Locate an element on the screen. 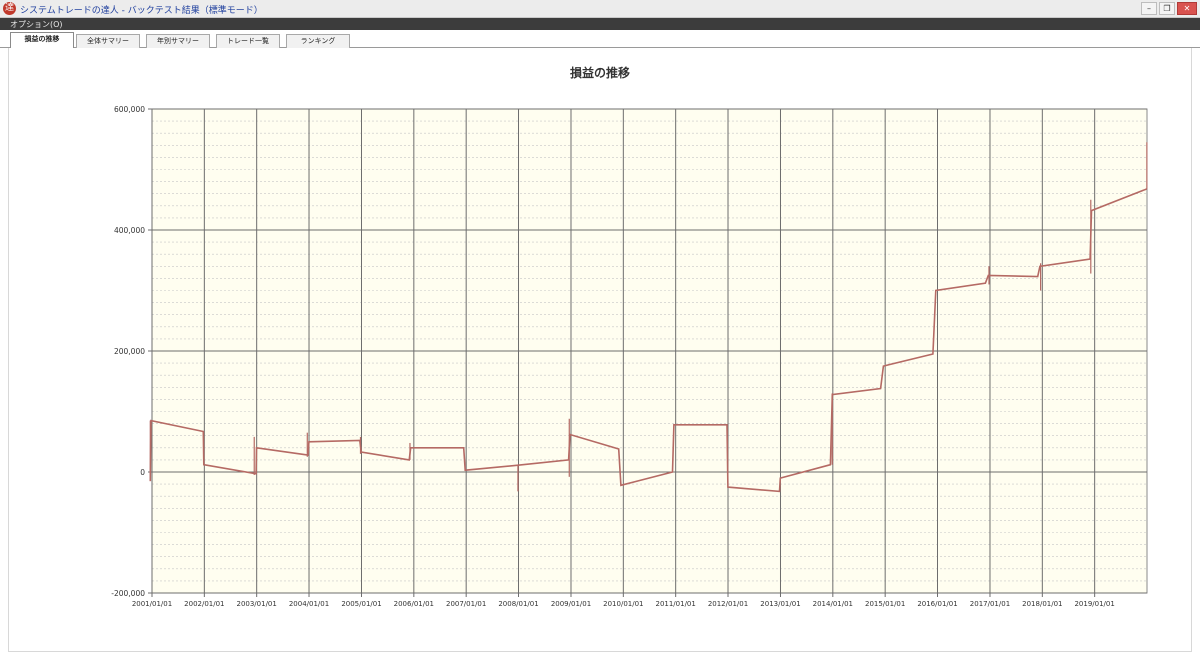  x-tick-label: 2018/01/01 is located at coordinates (1042, 604).